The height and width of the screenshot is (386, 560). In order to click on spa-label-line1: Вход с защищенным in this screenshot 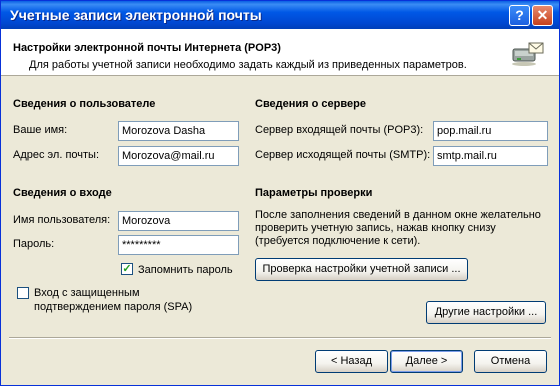, I will do `click(87, 293)`.